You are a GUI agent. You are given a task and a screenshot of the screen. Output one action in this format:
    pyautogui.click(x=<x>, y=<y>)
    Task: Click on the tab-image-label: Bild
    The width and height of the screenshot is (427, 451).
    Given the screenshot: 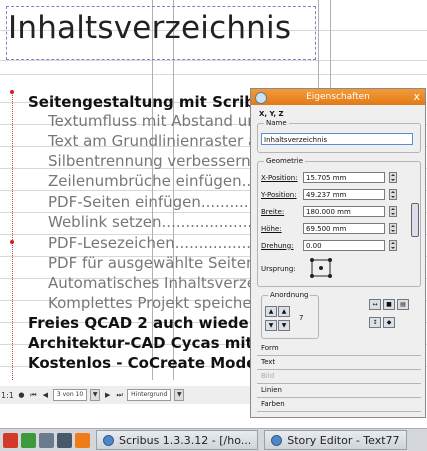 What is the action you would take?
    pyautogui.click(x=268, y=376)
    